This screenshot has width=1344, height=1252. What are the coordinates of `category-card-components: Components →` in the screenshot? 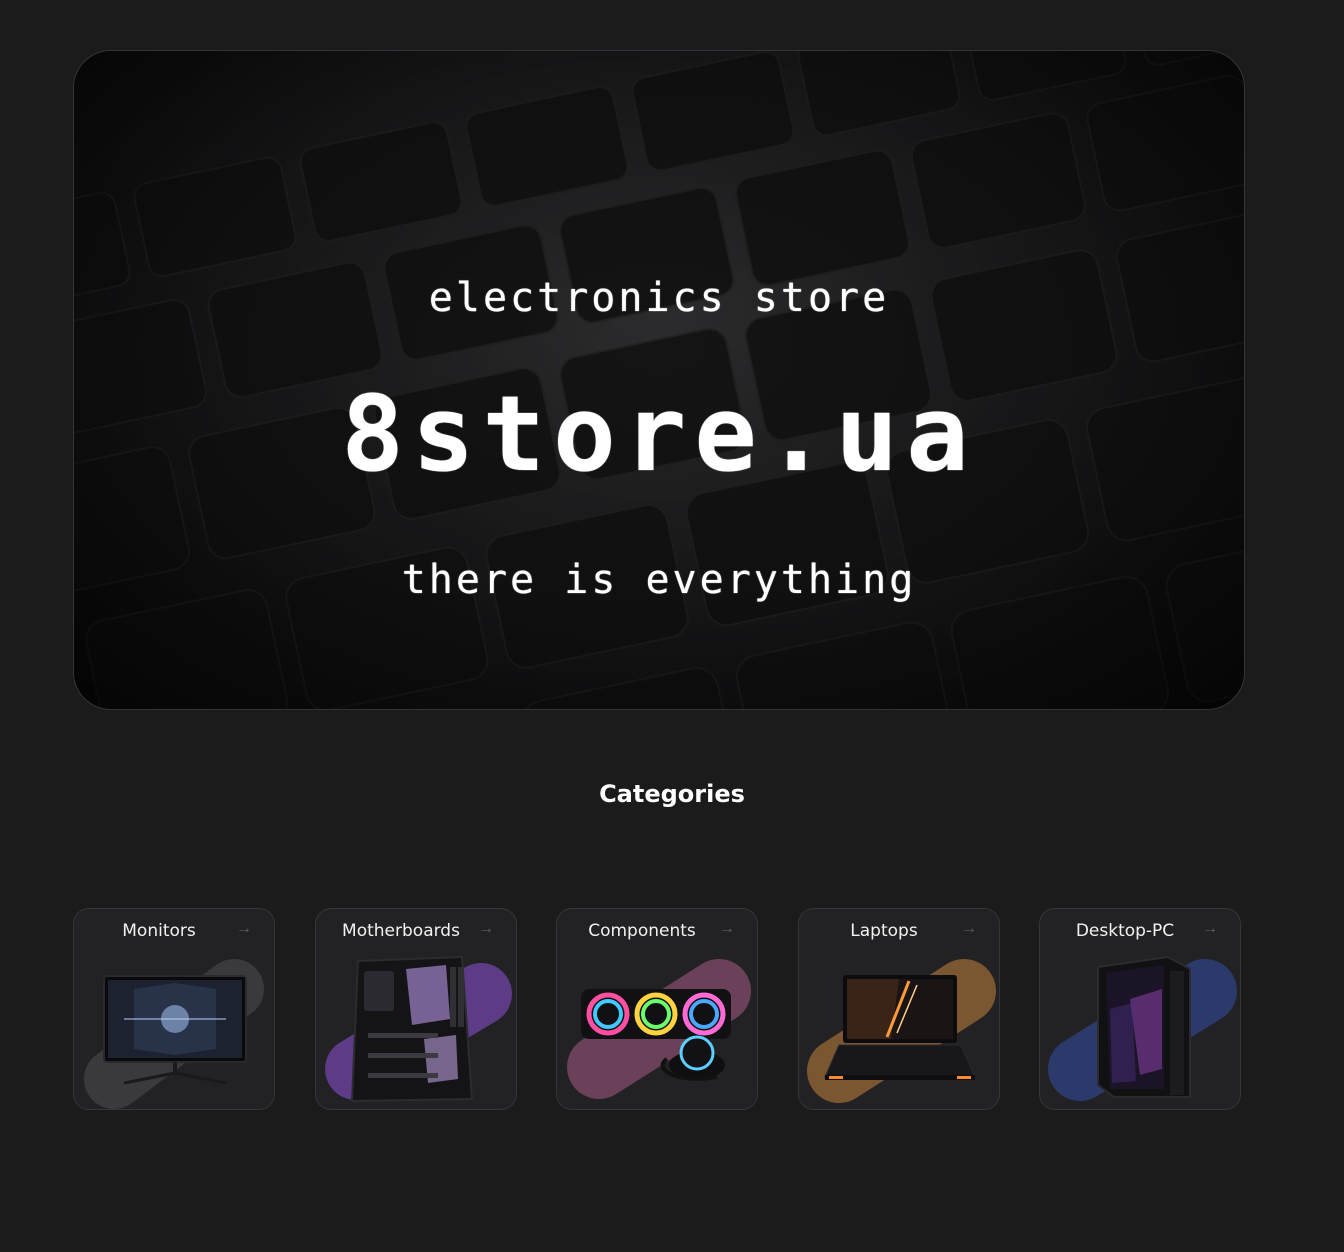 It's located at (657, 1009).